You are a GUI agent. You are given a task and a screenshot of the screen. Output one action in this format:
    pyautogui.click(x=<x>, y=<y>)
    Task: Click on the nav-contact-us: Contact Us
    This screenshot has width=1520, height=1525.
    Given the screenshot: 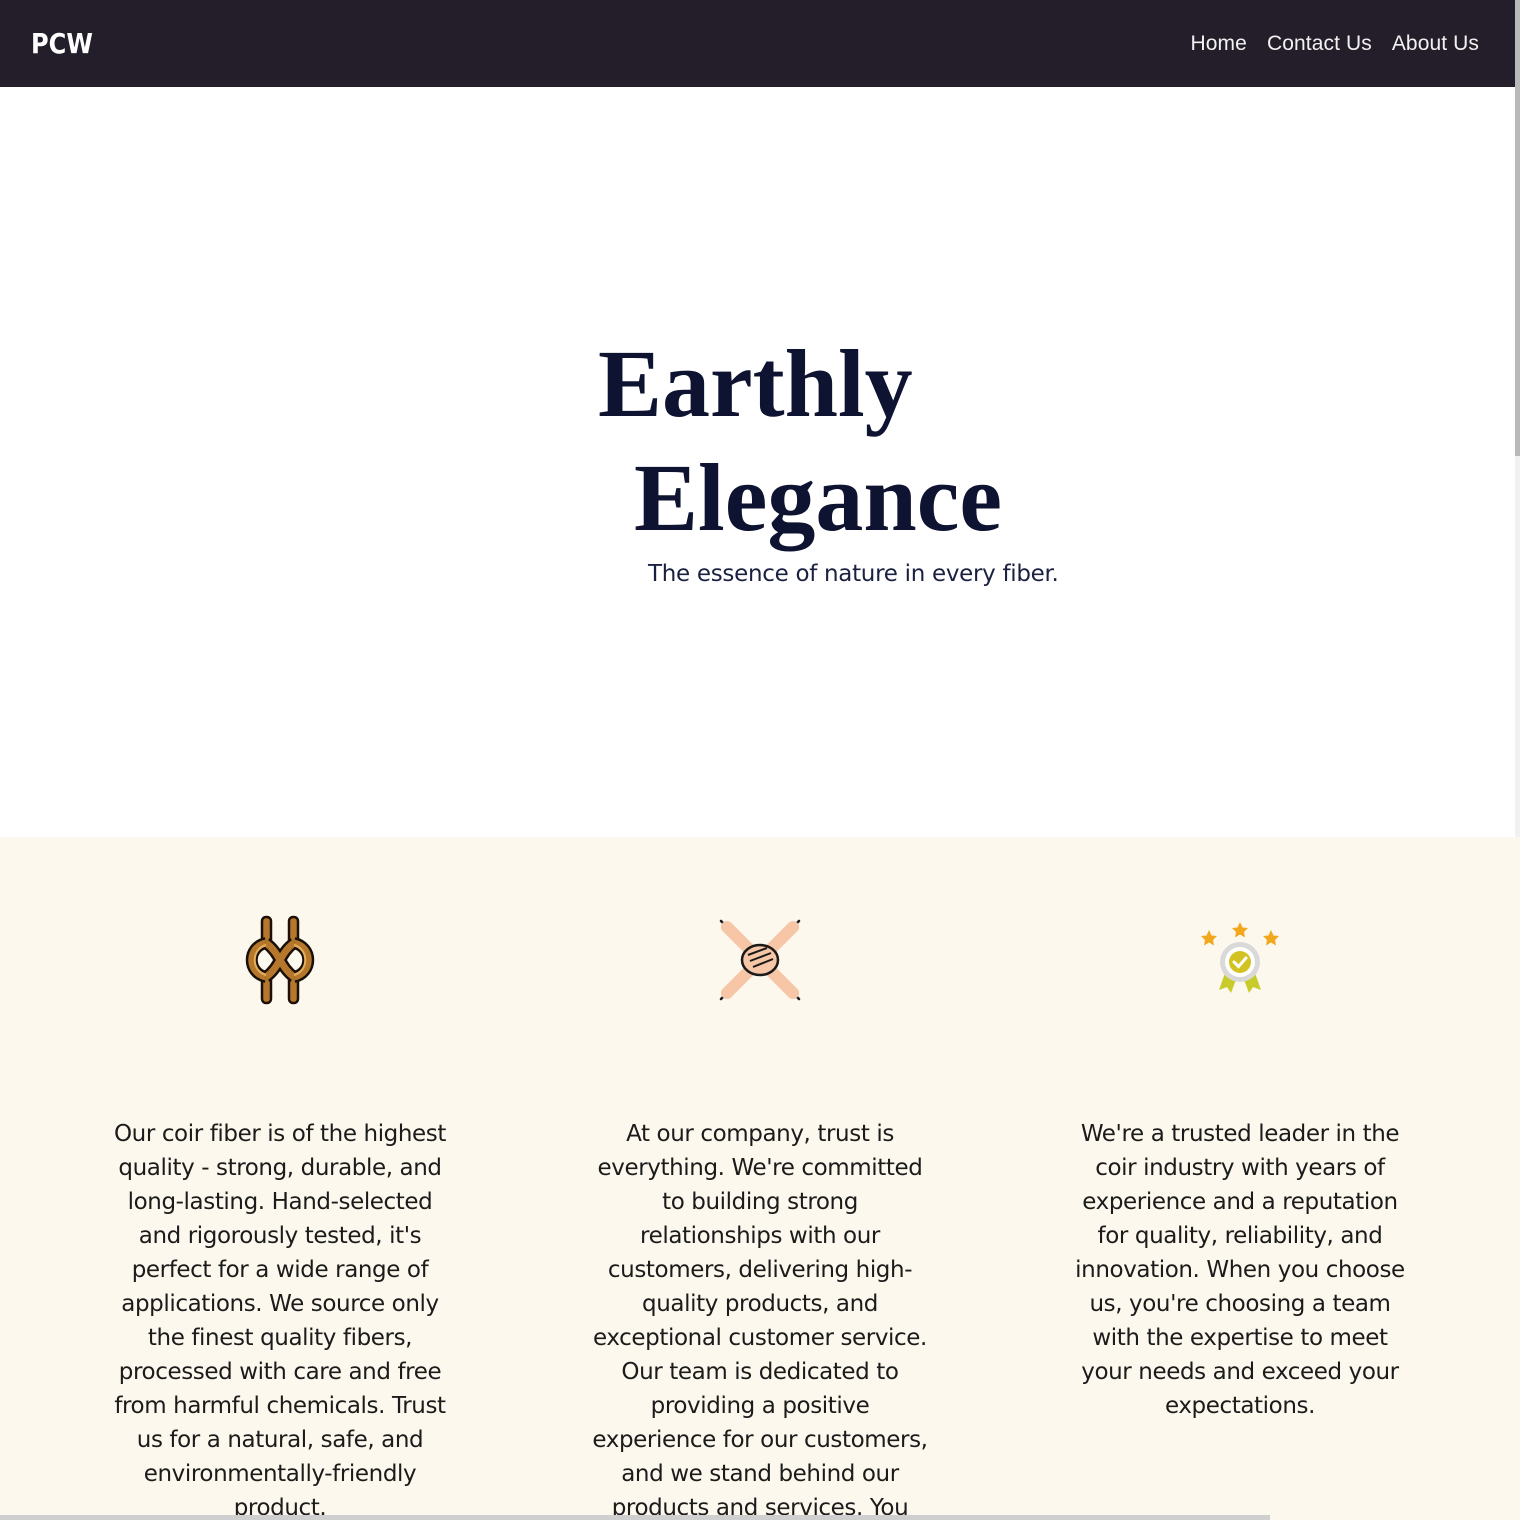 What is the action you would take?
    pyautogui.click(x=1319, y=44)
    